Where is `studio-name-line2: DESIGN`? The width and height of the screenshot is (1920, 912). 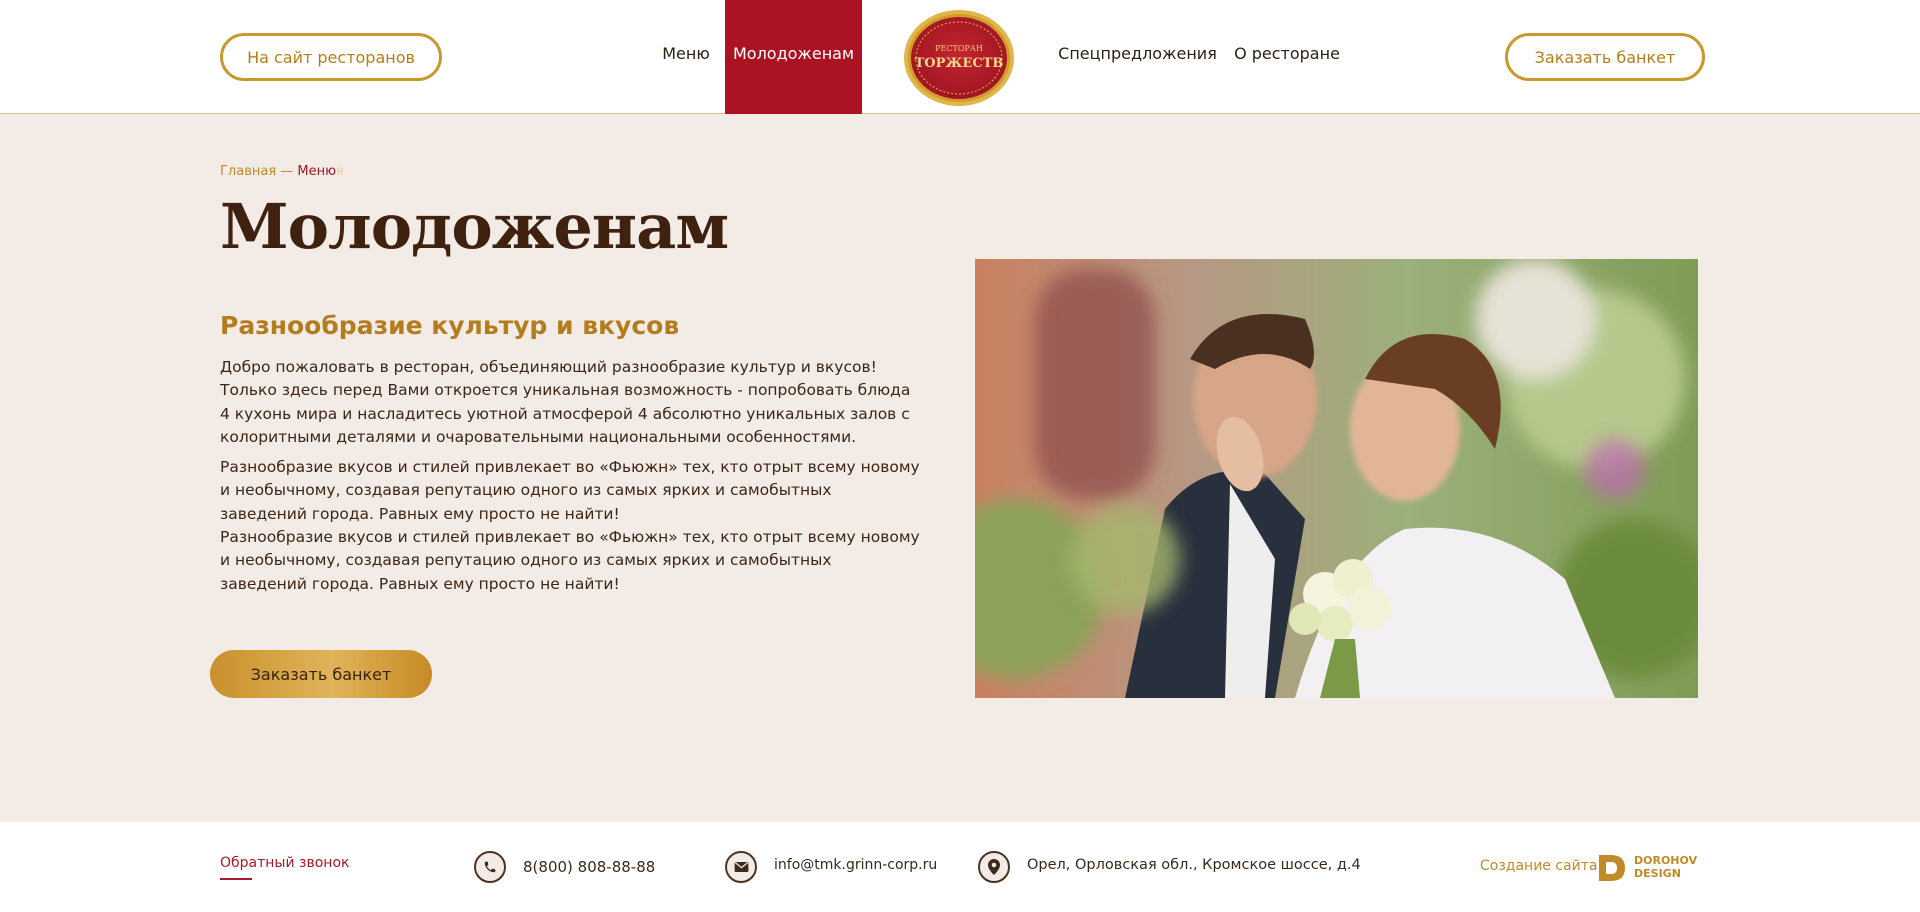
studio-name-line2: DESIGN is located at coordinates (1657, 873).